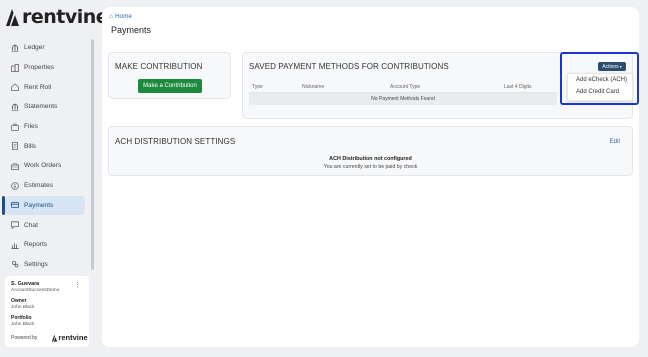 This screenshot has width=648, height=357. What do you see at coordinates (349, 66) in the screenshot?
I see `saved-payment-methods-title: SAVED PAYMENT METHODS FOR CONTRIBUTIONS` at bounding box center [349, 66].